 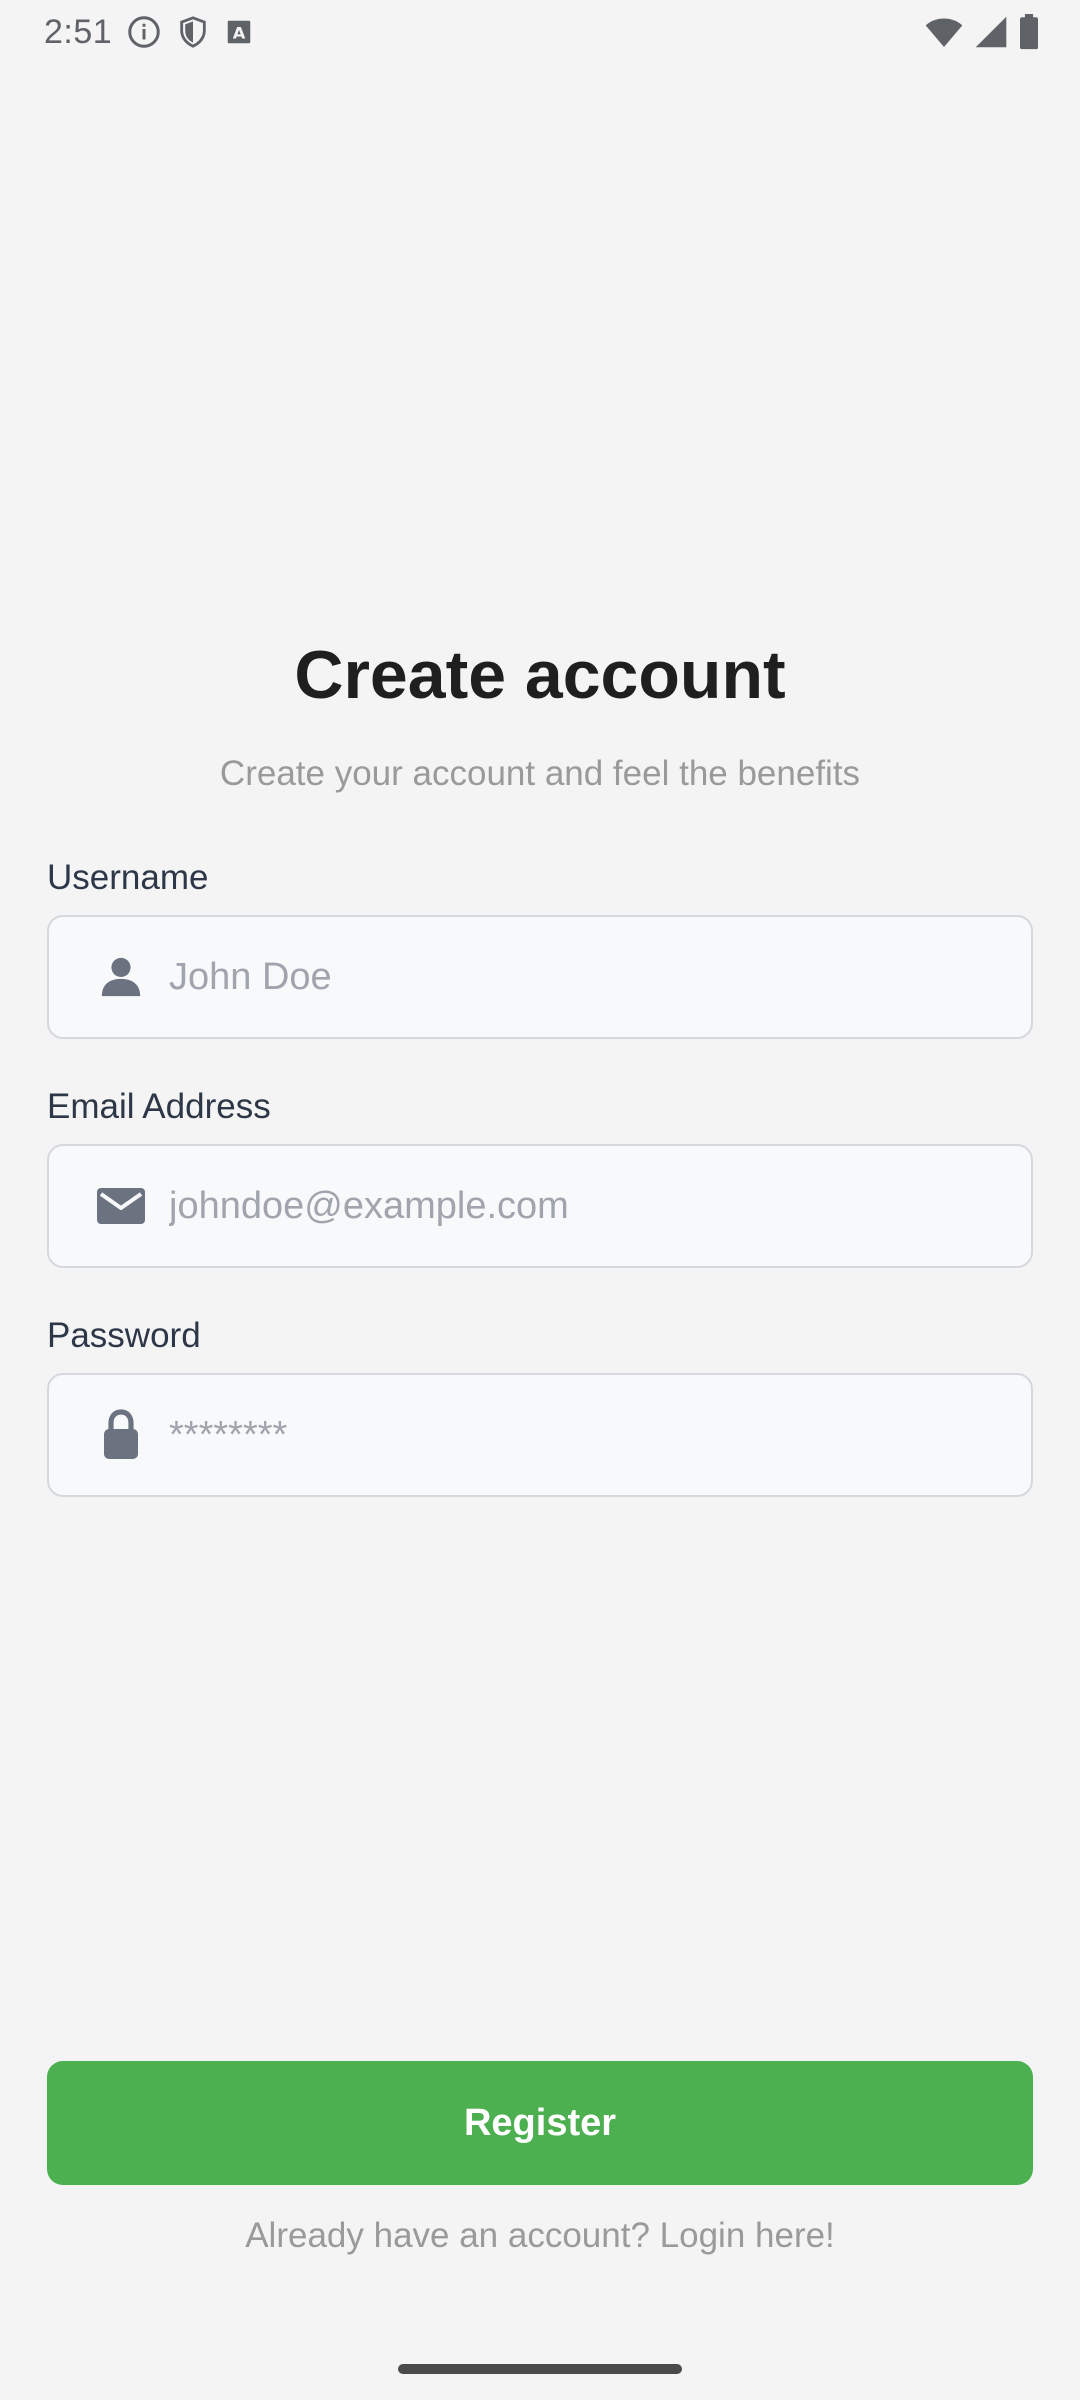 I want to click on person-icon, so click(x=121, y=977).